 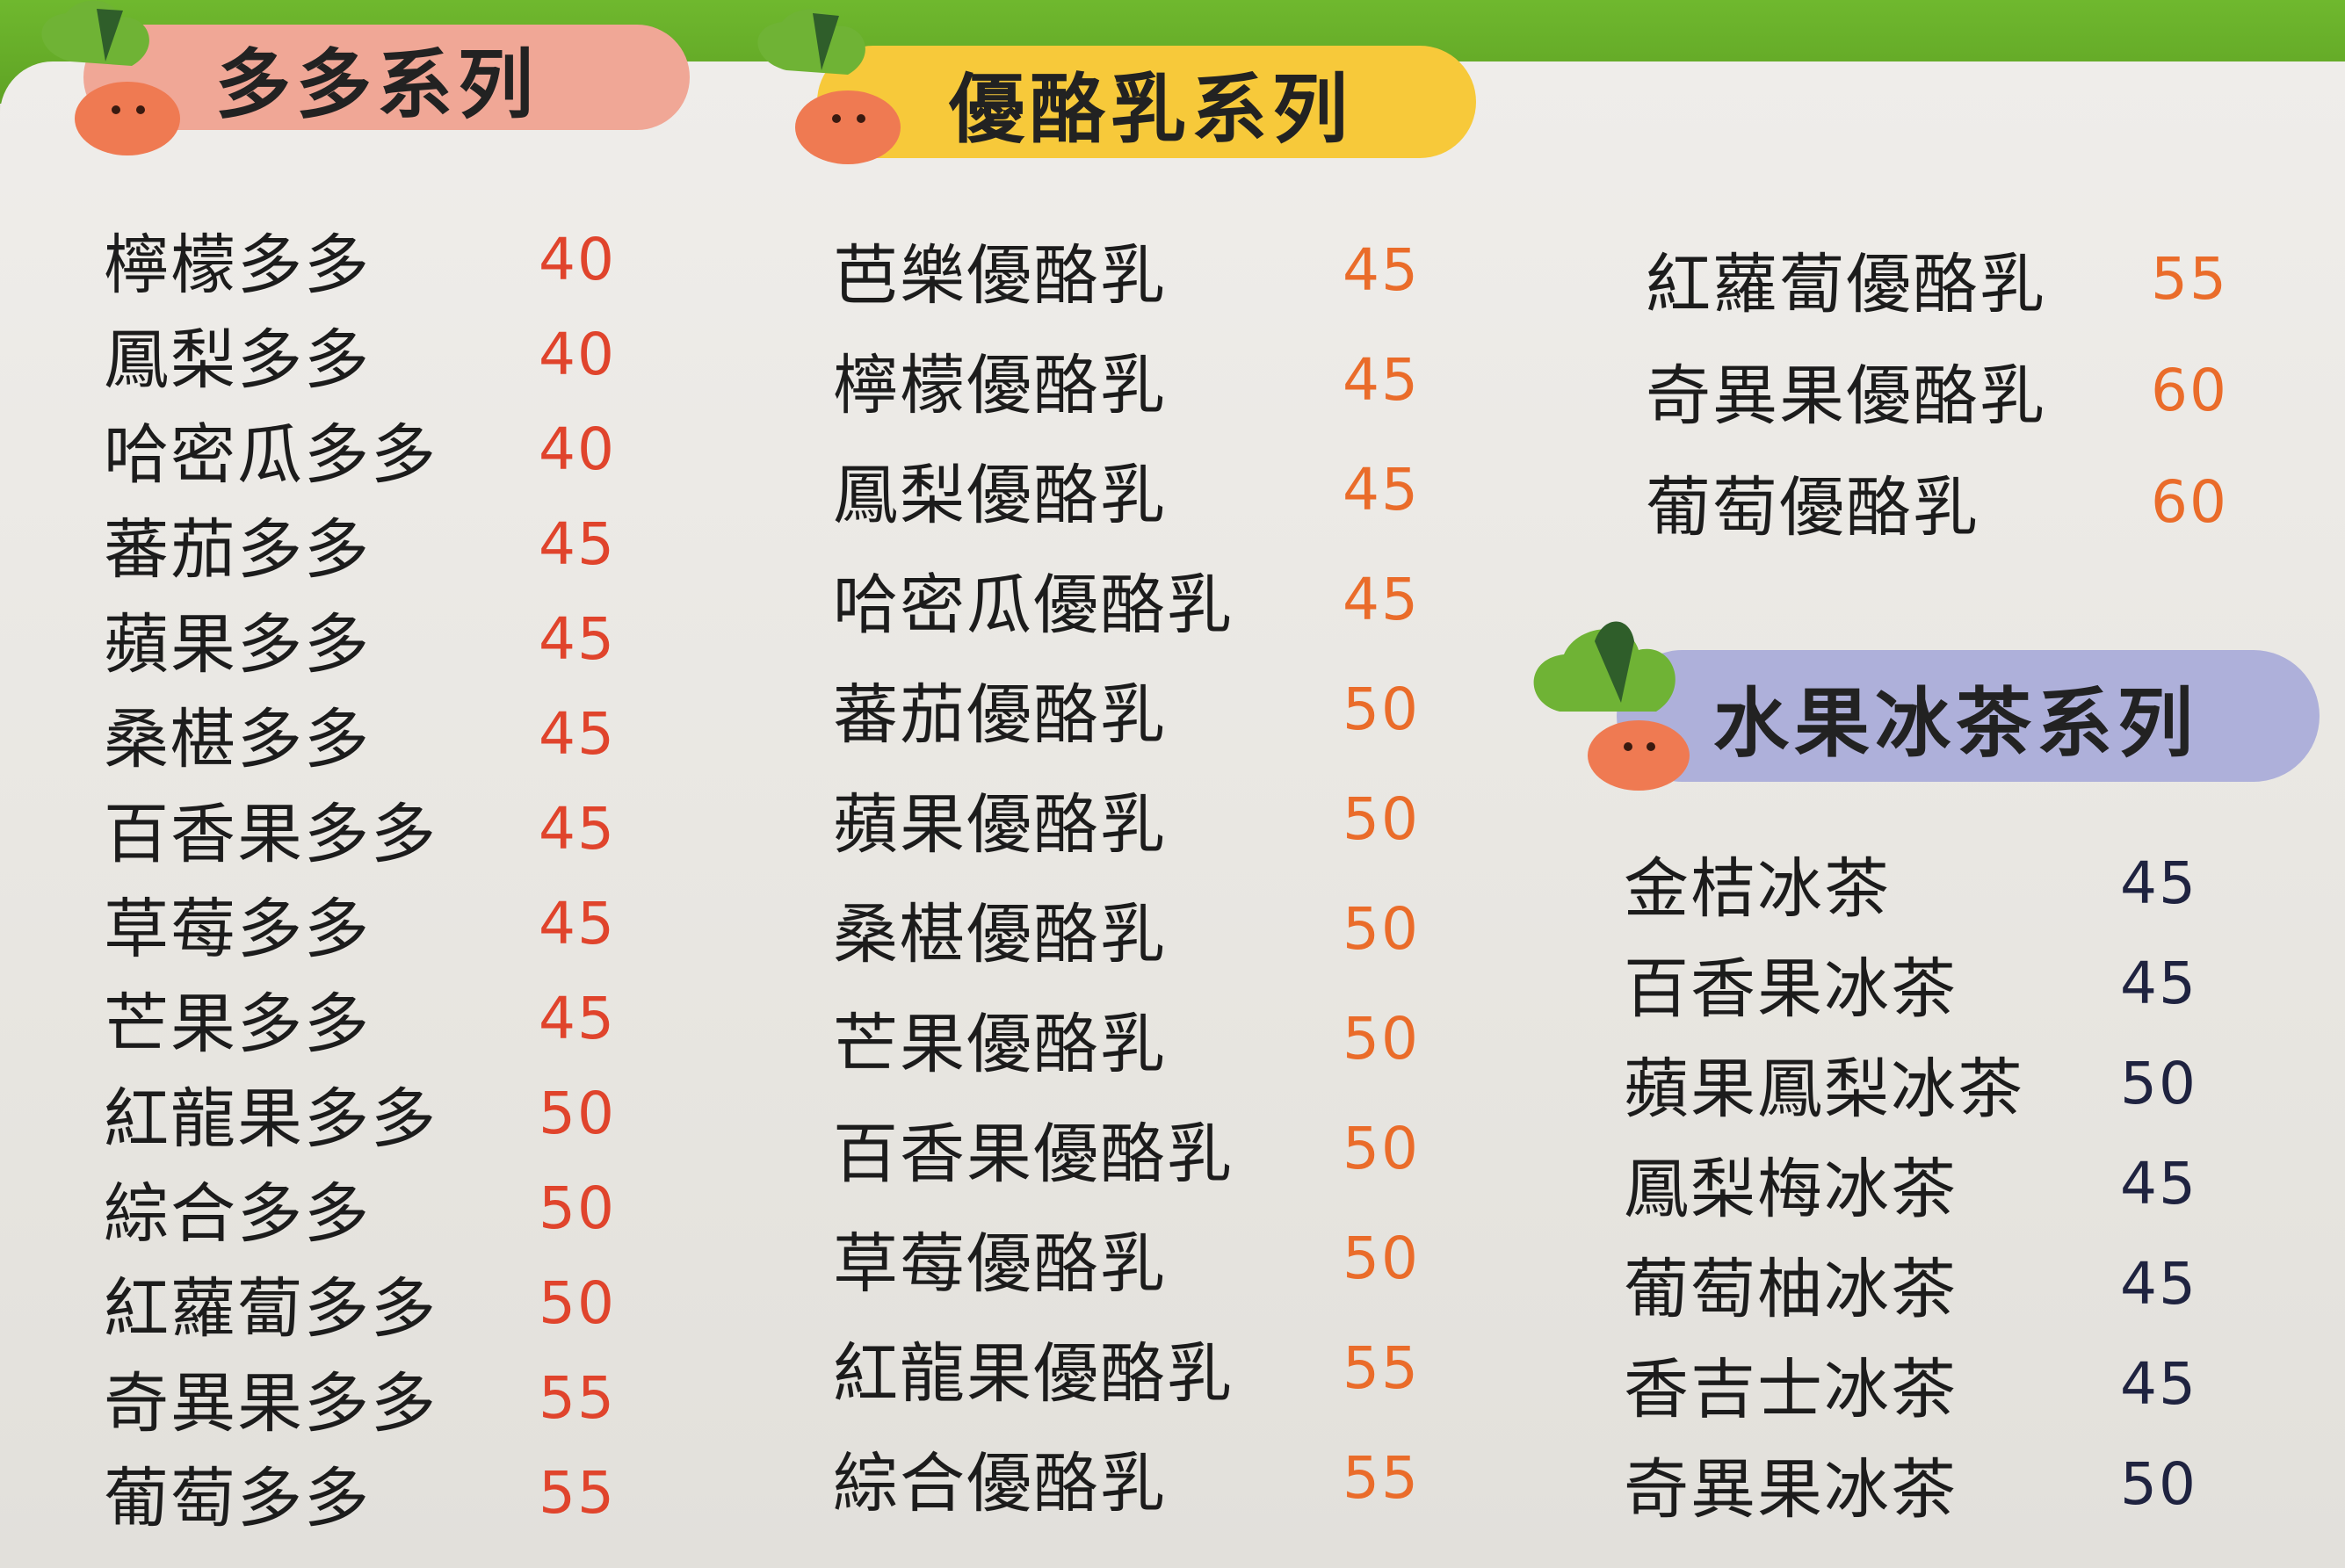 I want to click on menu-item-name: 奇異果冰茶, so click(x=1791, y=1489).